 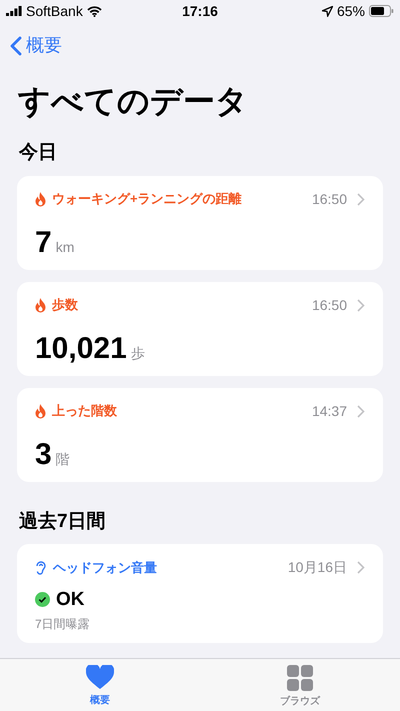 What do you see at coordinates (200, 329) in the screenshot?
I see `data-card: 歩数 16:50 10,021 歩` at bounding box center [200, 329].